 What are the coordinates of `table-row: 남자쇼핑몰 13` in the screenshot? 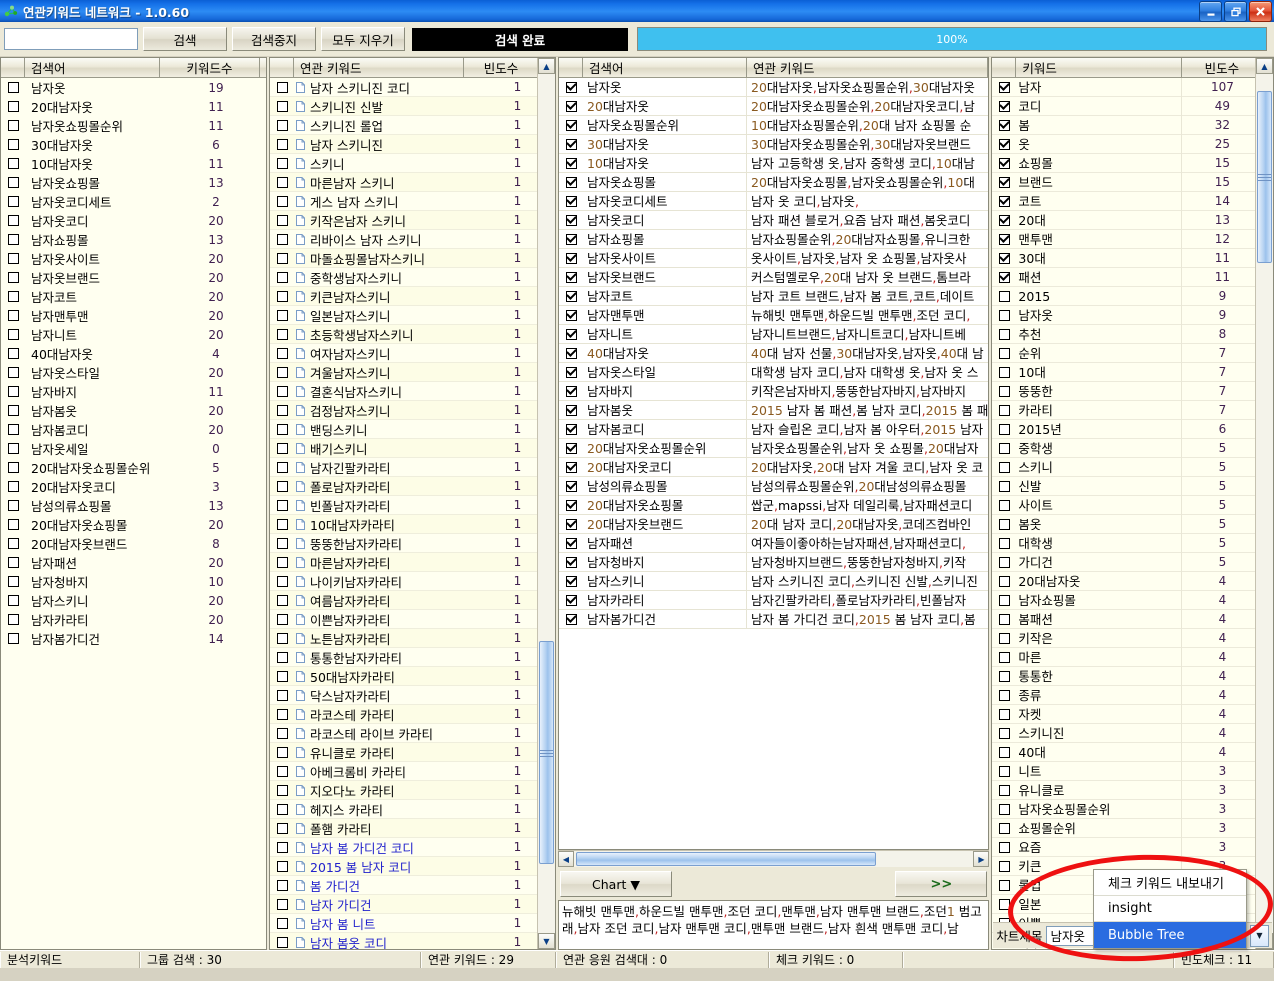 It's located at (133, 239).